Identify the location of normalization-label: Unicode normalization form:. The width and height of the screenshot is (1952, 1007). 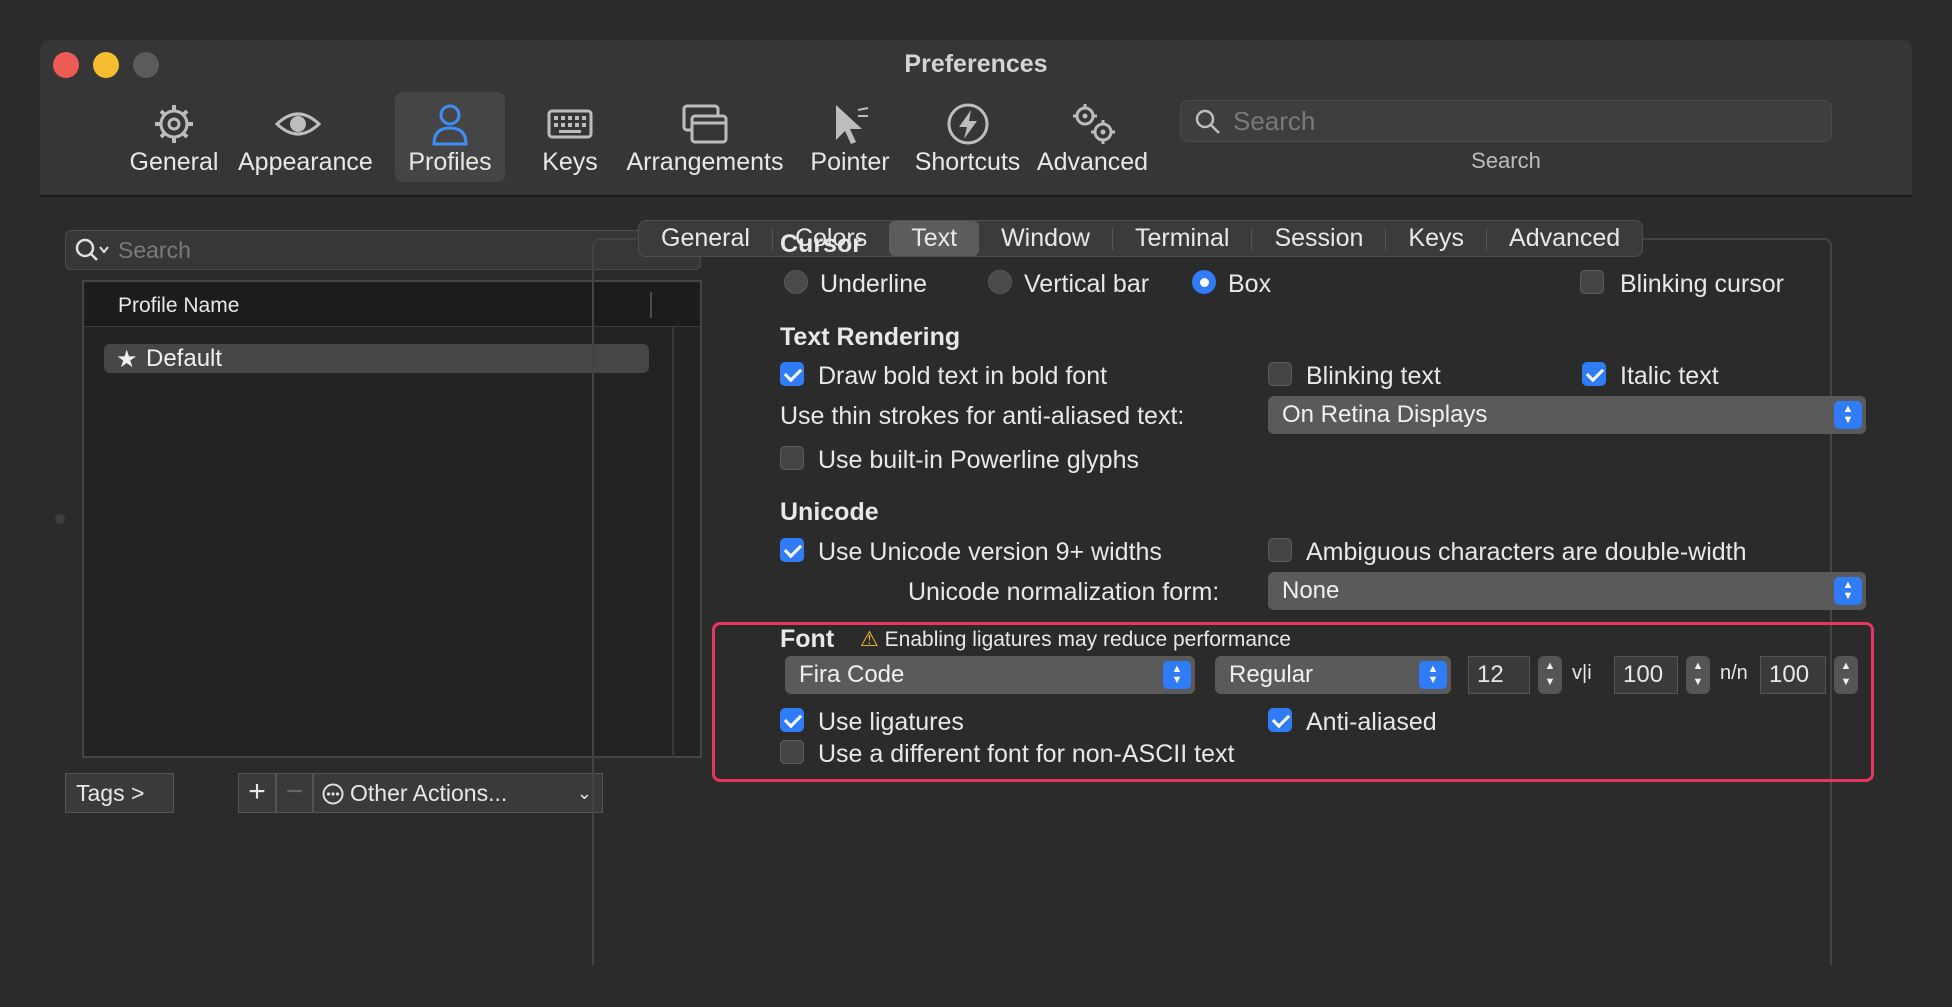
(1064, 592).